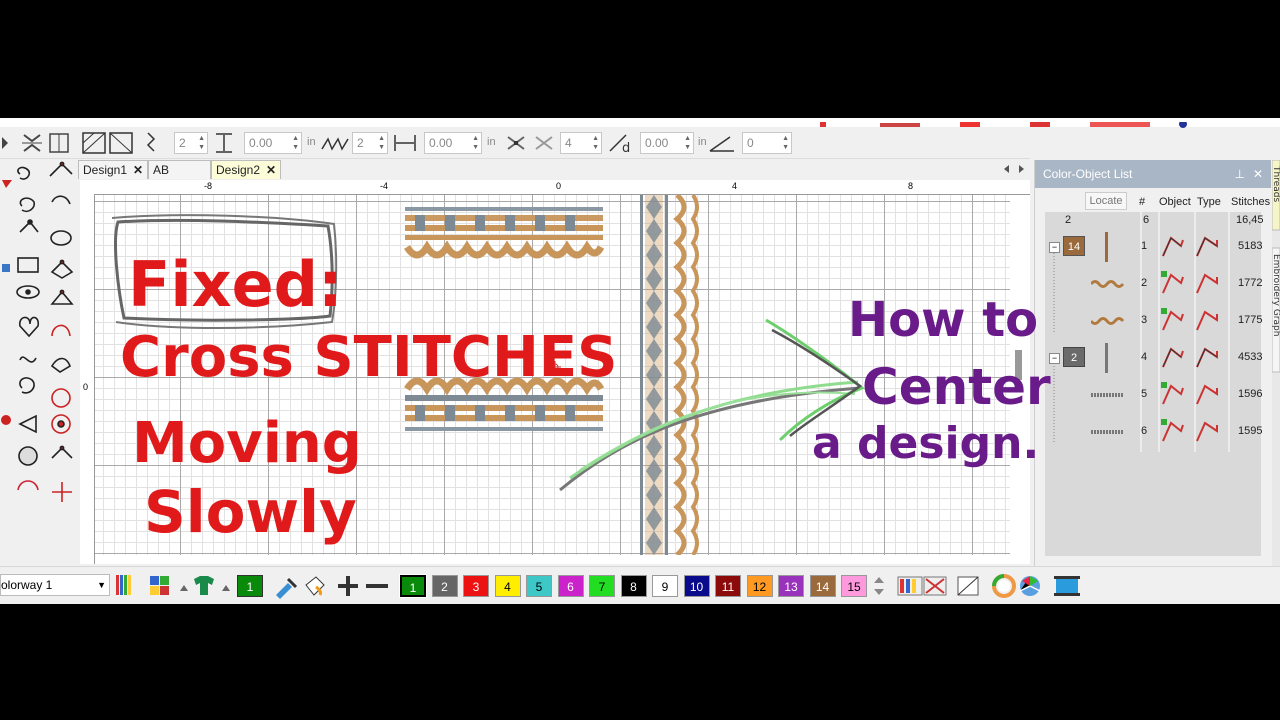 The height and width of the screenshot is (720, 1280). What do you see at coordinates (476, 586) in the screenshot?
I see `color-swatch-3: 3` at bounding box center [476, 586].